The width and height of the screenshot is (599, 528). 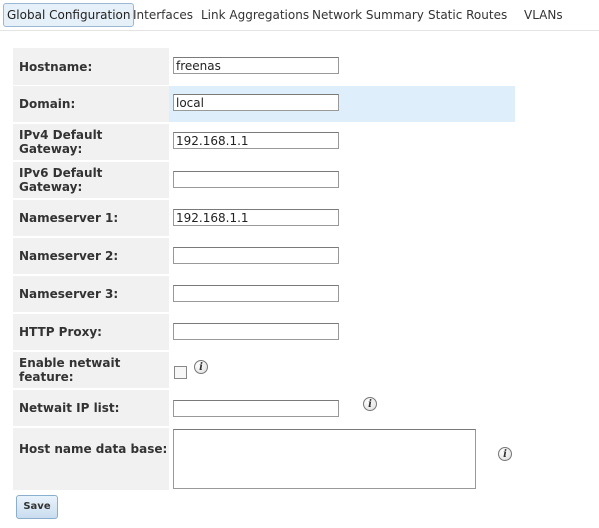 I want to click on netwait-enable-row: Enable netwait feature:, so click(x=264, y=370).